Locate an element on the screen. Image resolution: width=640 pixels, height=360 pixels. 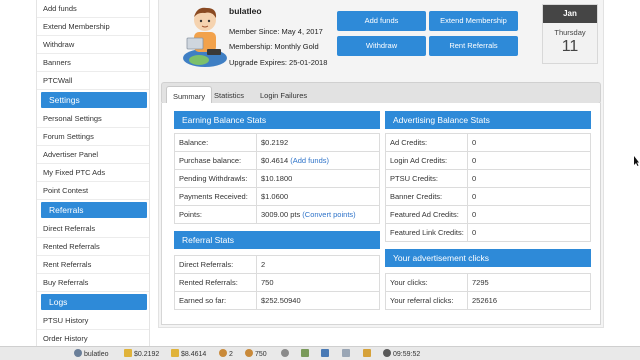
status-user: bulatleo is located at coordinates (91, 354).